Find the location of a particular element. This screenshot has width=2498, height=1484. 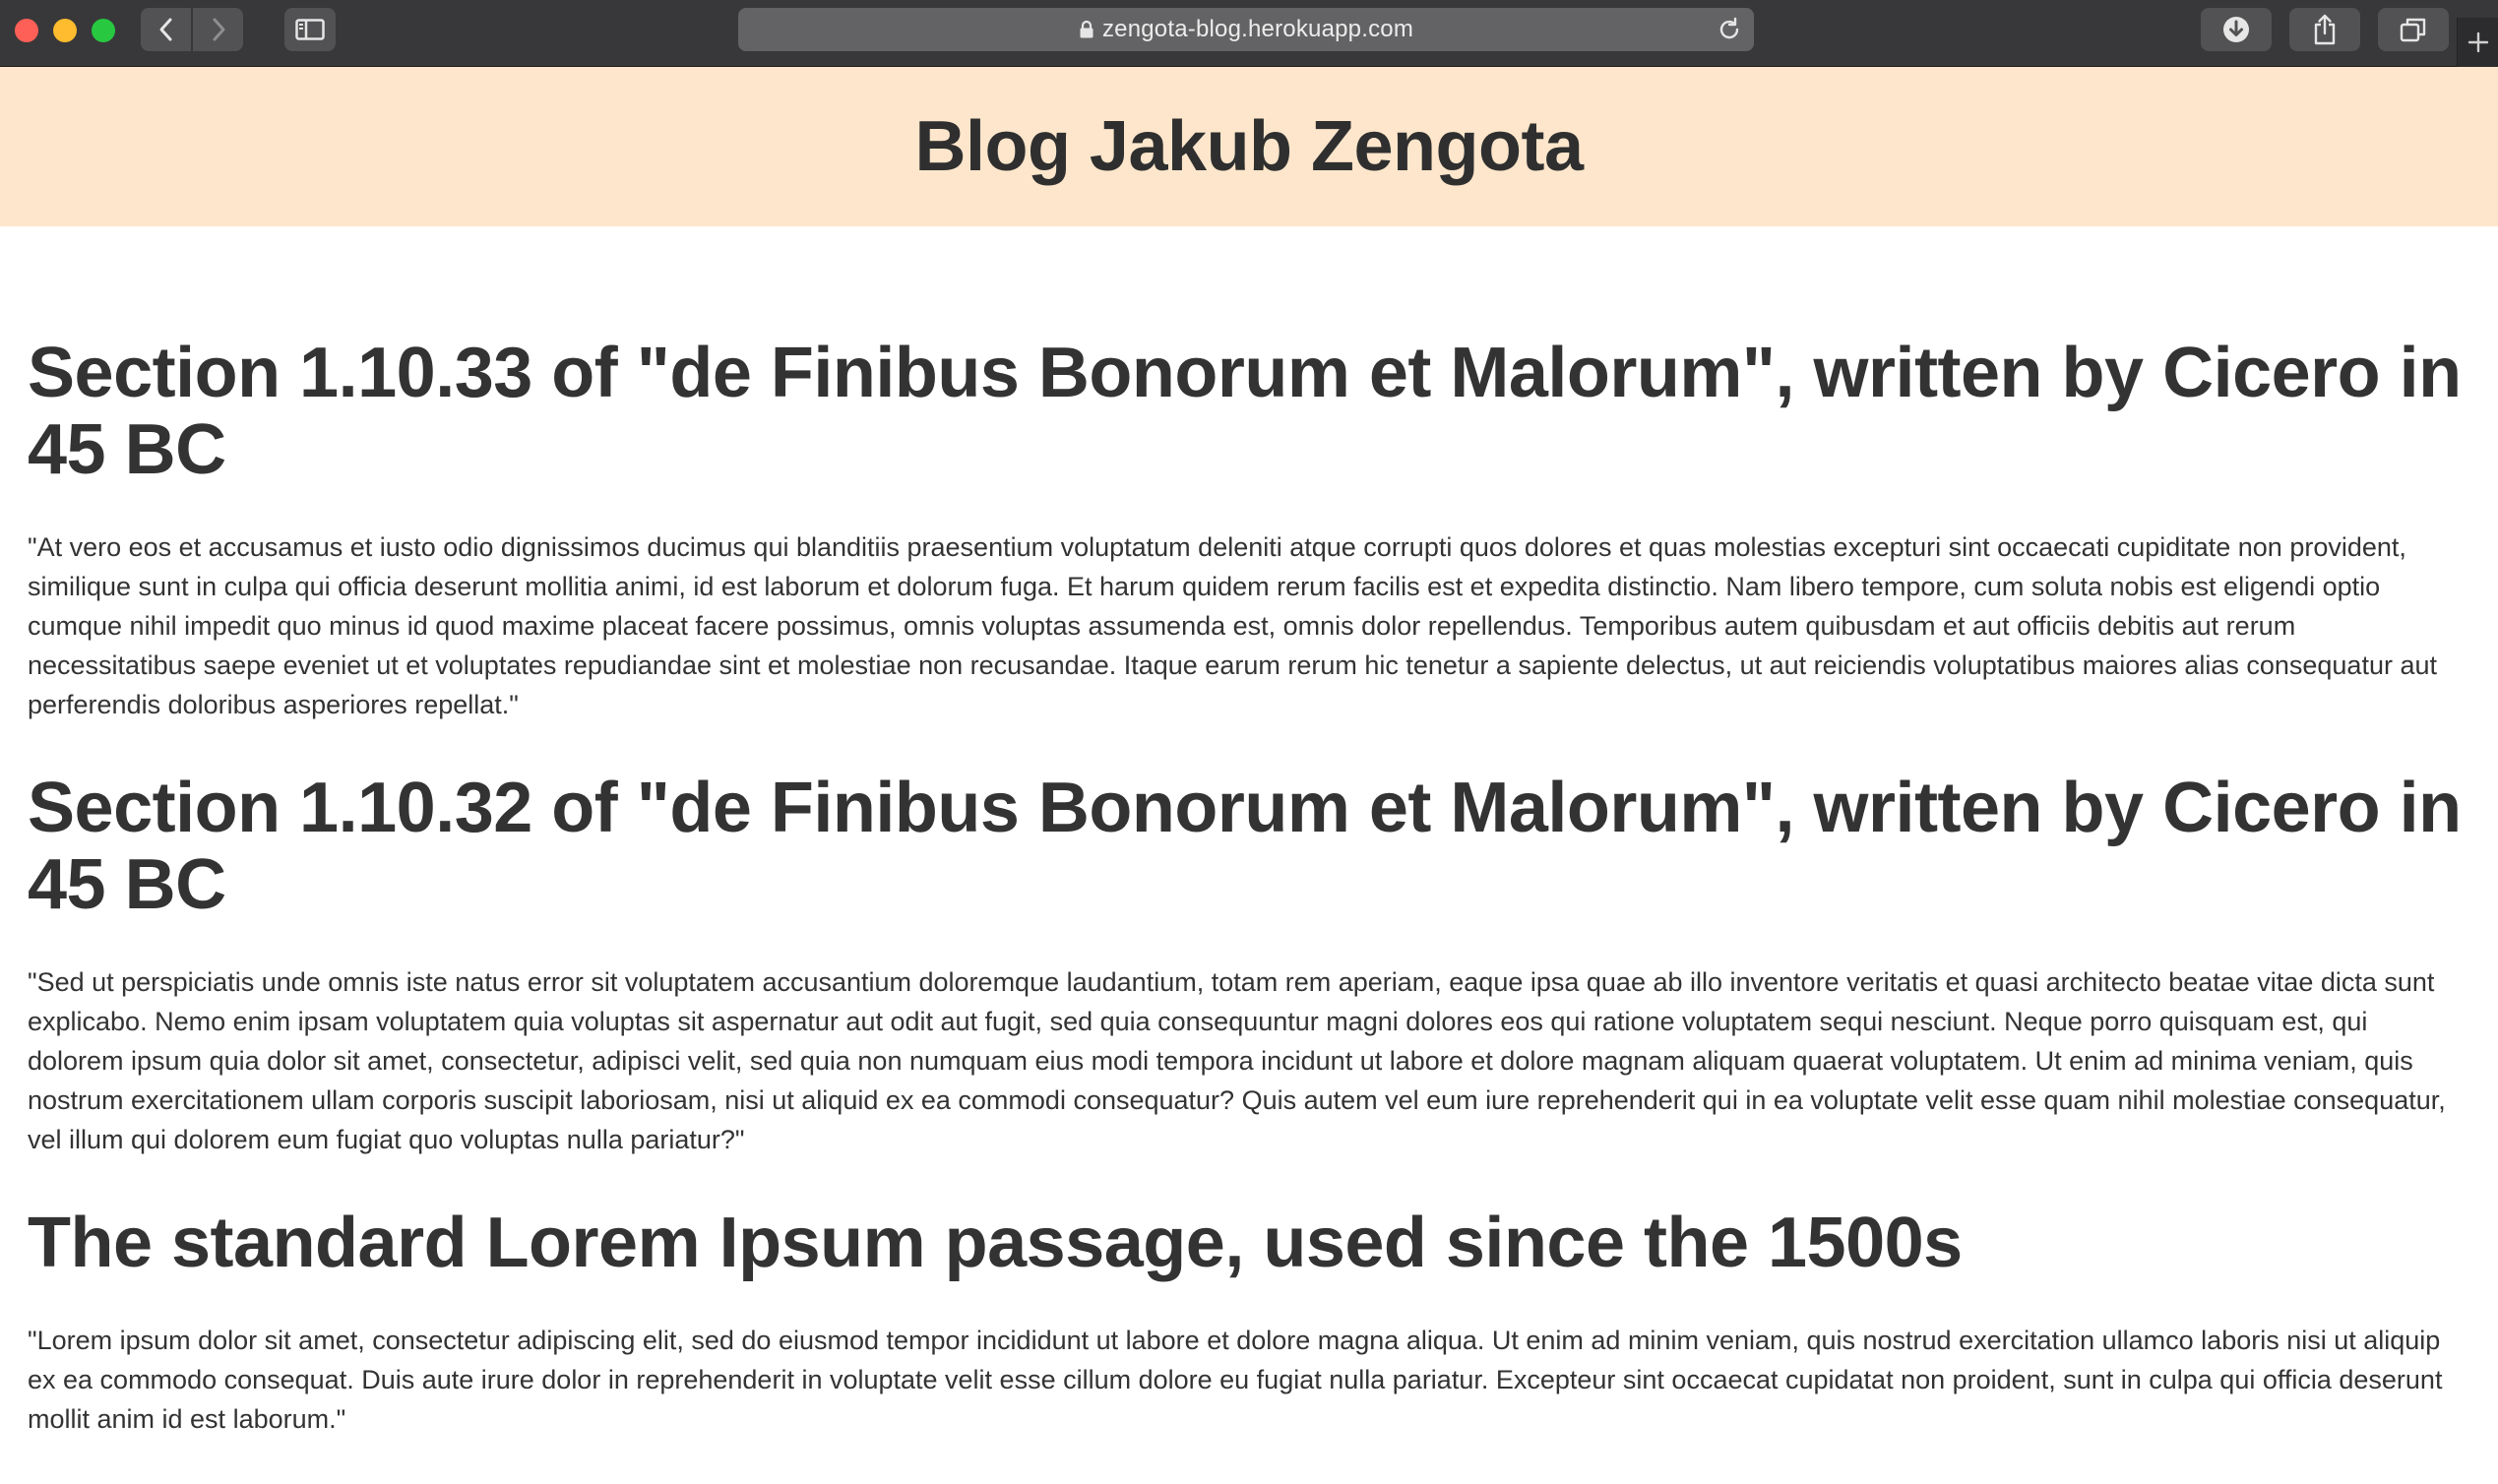

browser-toolbar: zengota-blog.herokuapp.com is located at coordinates (1249, 34).